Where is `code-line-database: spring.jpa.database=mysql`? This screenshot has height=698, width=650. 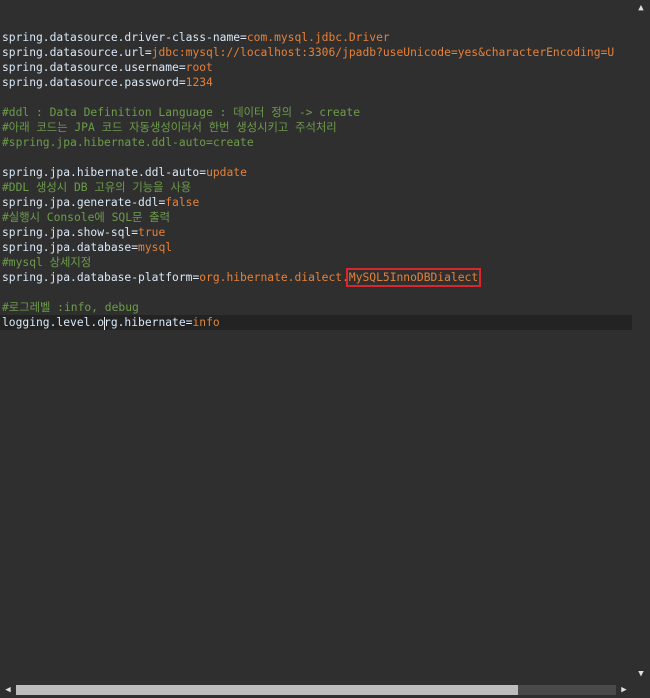
code-line-database: spring.jpa.database=mysql is located at coordinates (317, 247).